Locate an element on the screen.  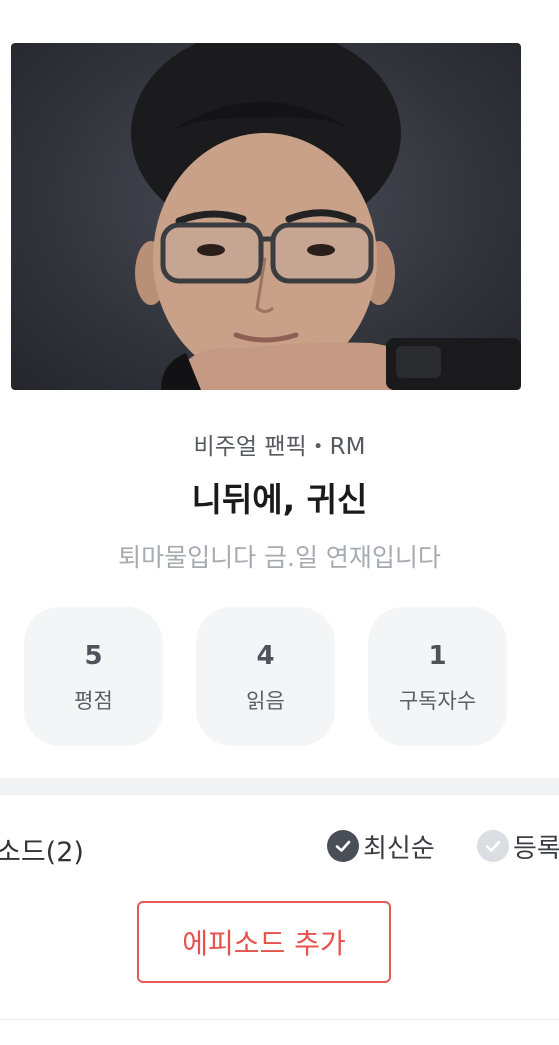
stat-label: 읽음 is located at coordinates (265, 701).